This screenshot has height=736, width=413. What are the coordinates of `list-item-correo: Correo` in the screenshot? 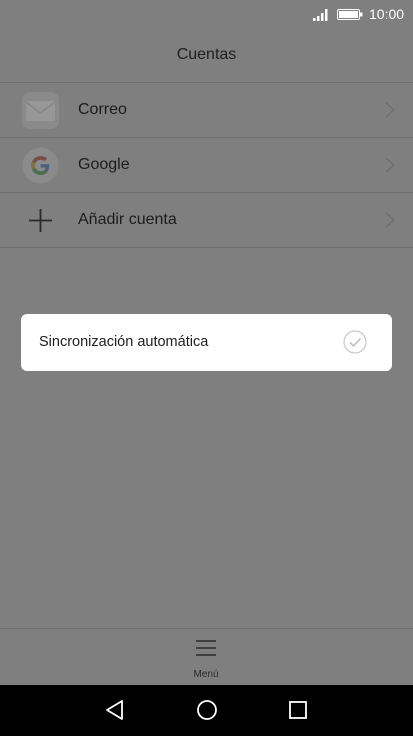 It's located at (206, 110).